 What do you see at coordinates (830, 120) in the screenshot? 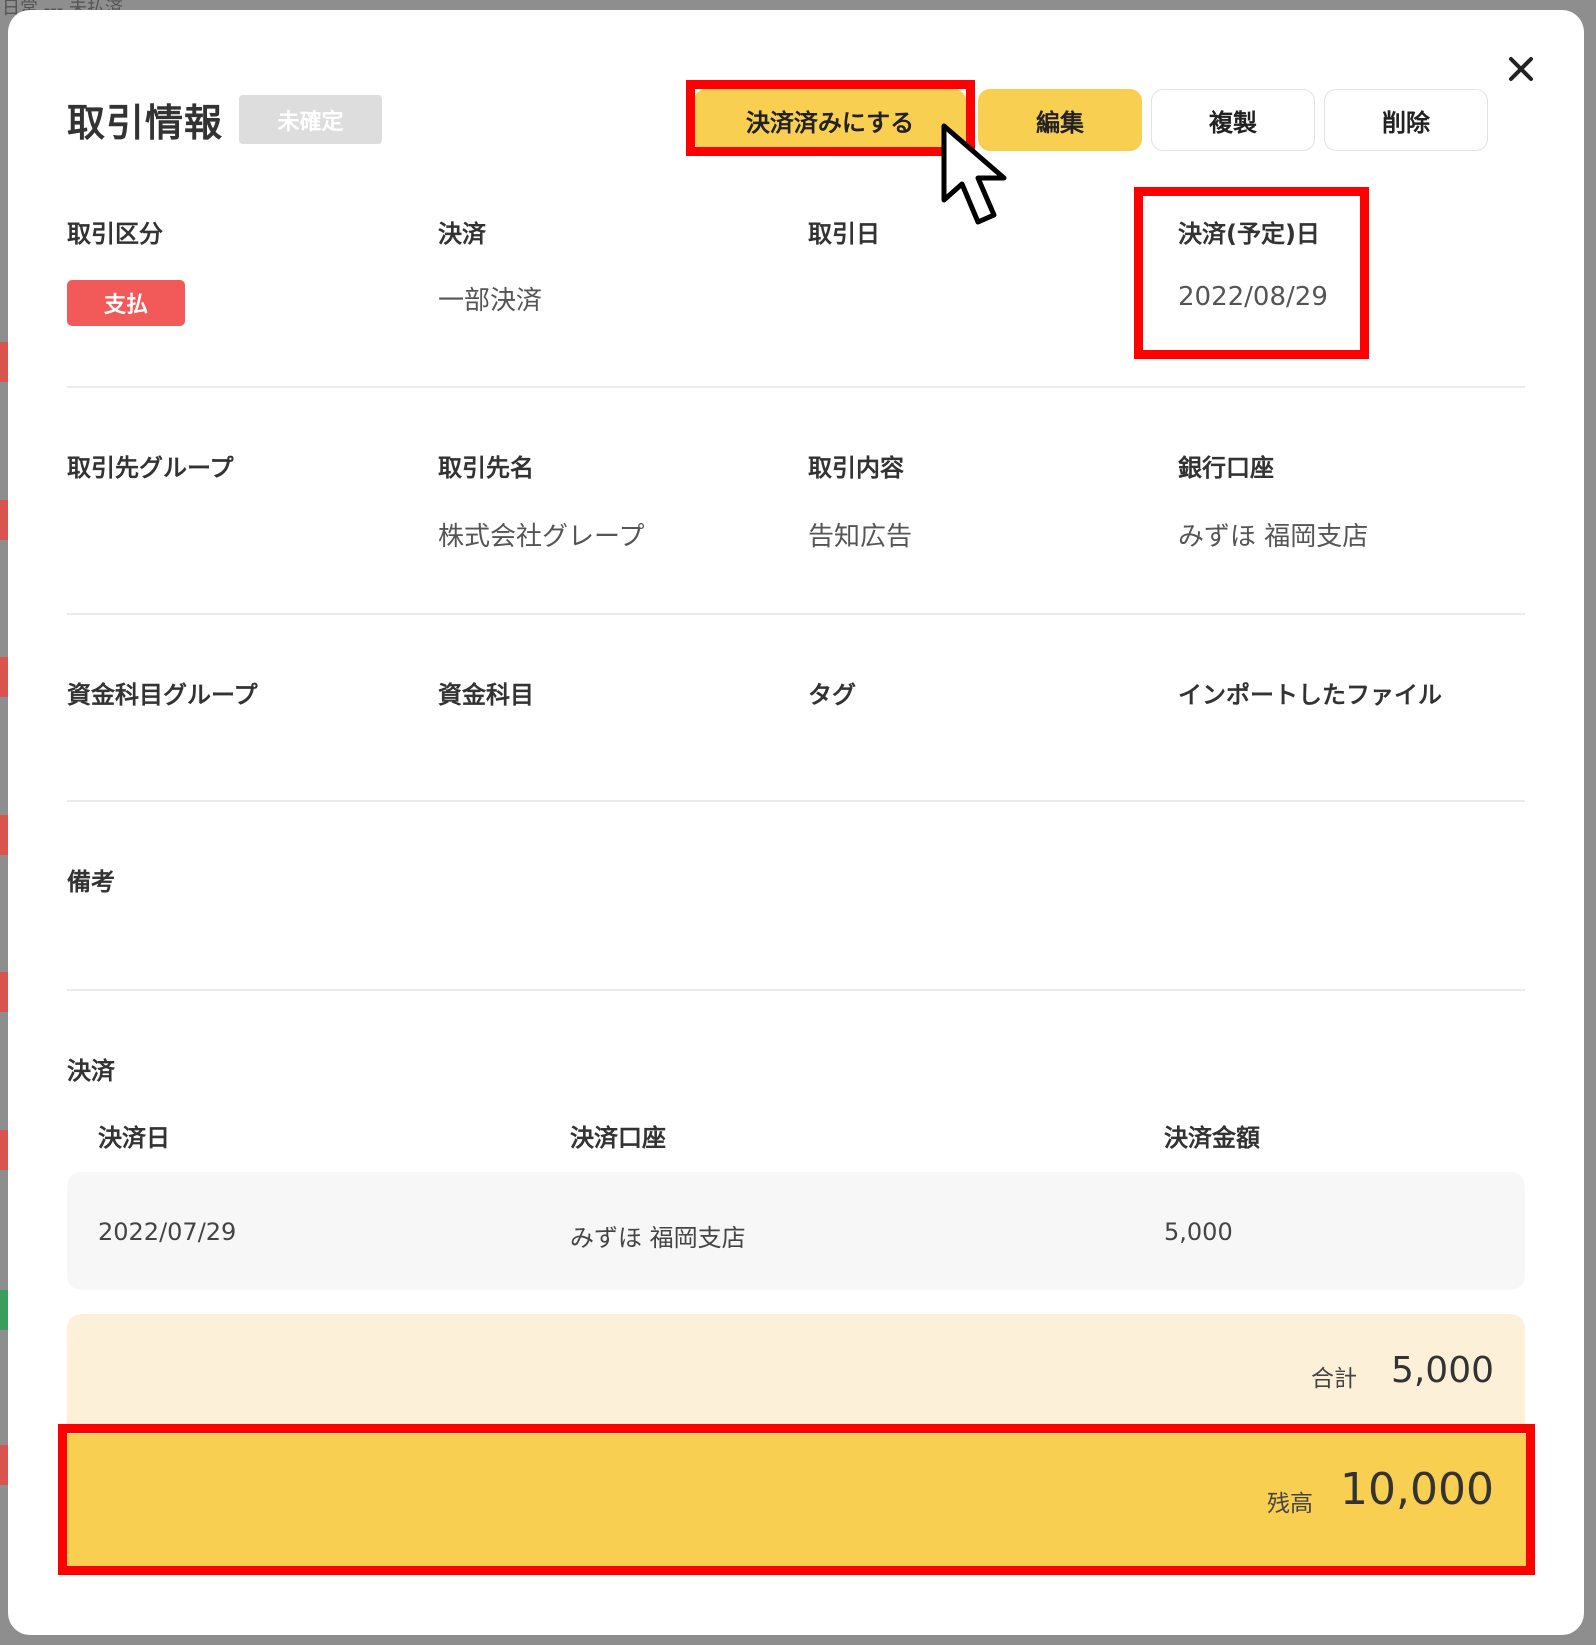
I see `mark-settled-button: 決済済みにする` at bounding box center [830, 120].